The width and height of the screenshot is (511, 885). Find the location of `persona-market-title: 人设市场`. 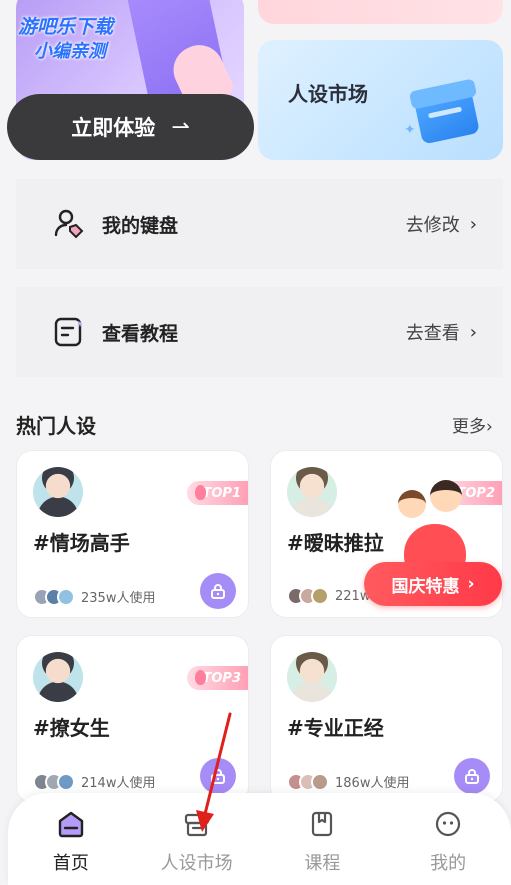

persona-market-title: 人设市场 is located at coordinates (328, 94).